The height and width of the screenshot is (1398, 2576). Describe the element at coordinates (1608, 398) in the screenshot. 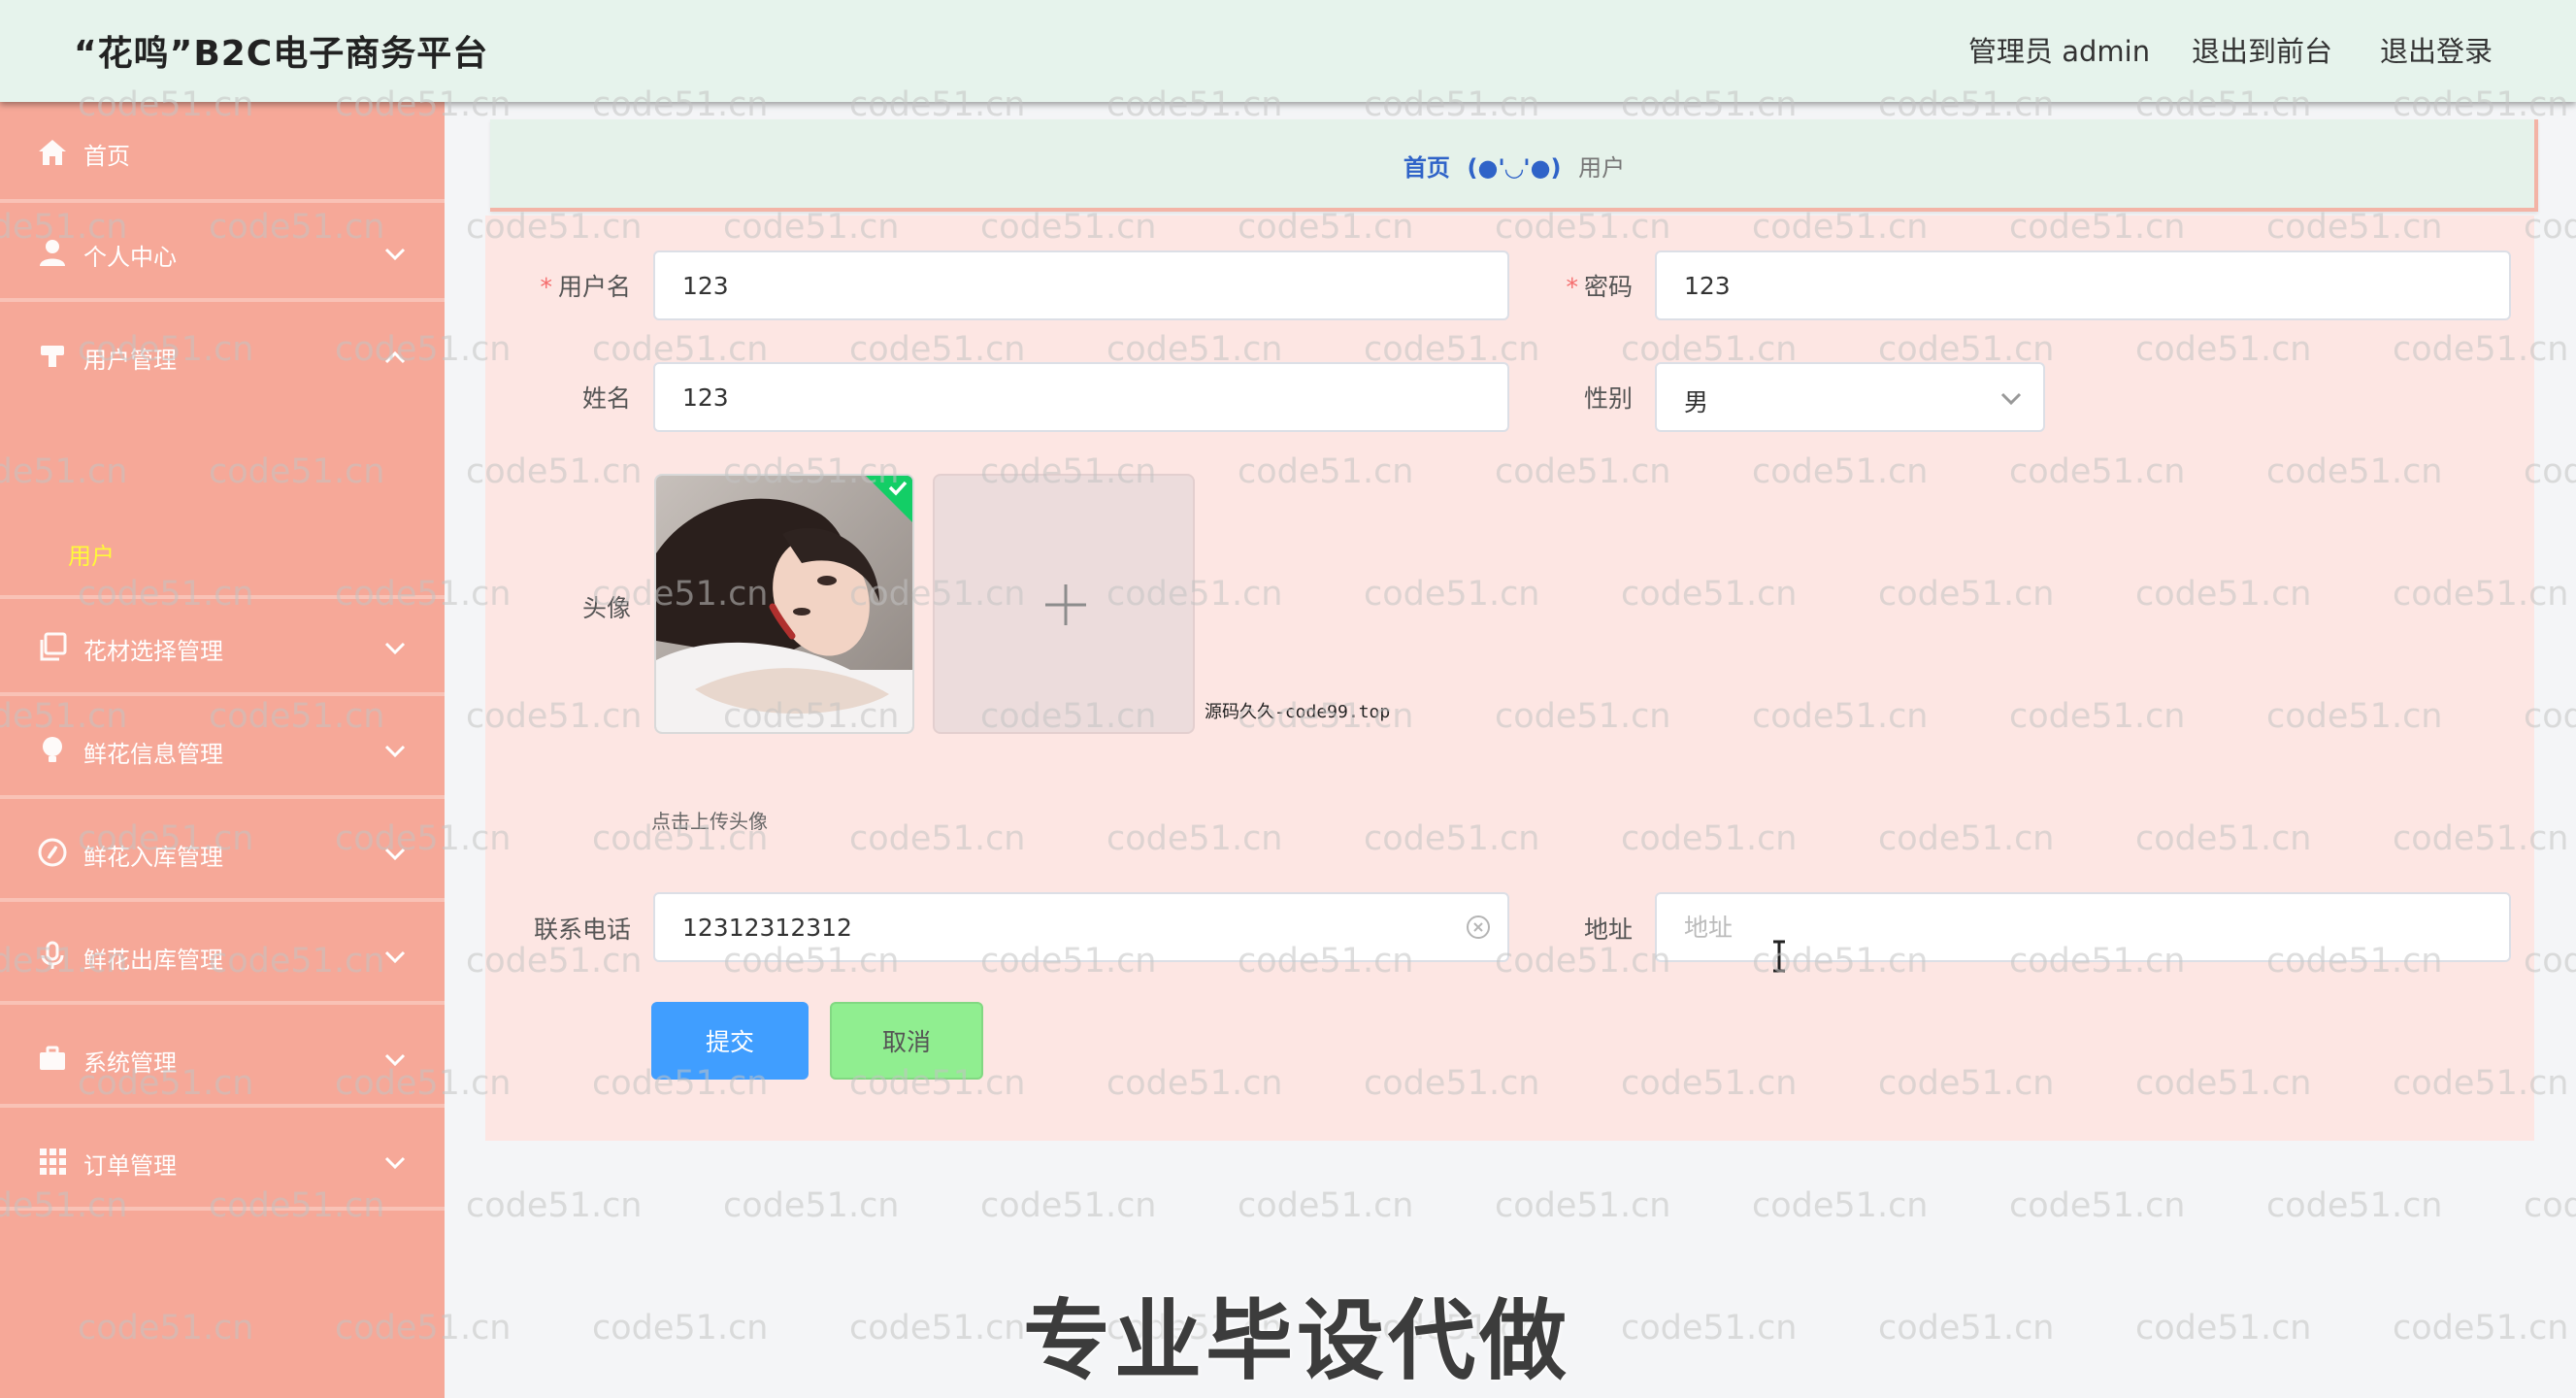

I see `gender-label: 性别` at that location.